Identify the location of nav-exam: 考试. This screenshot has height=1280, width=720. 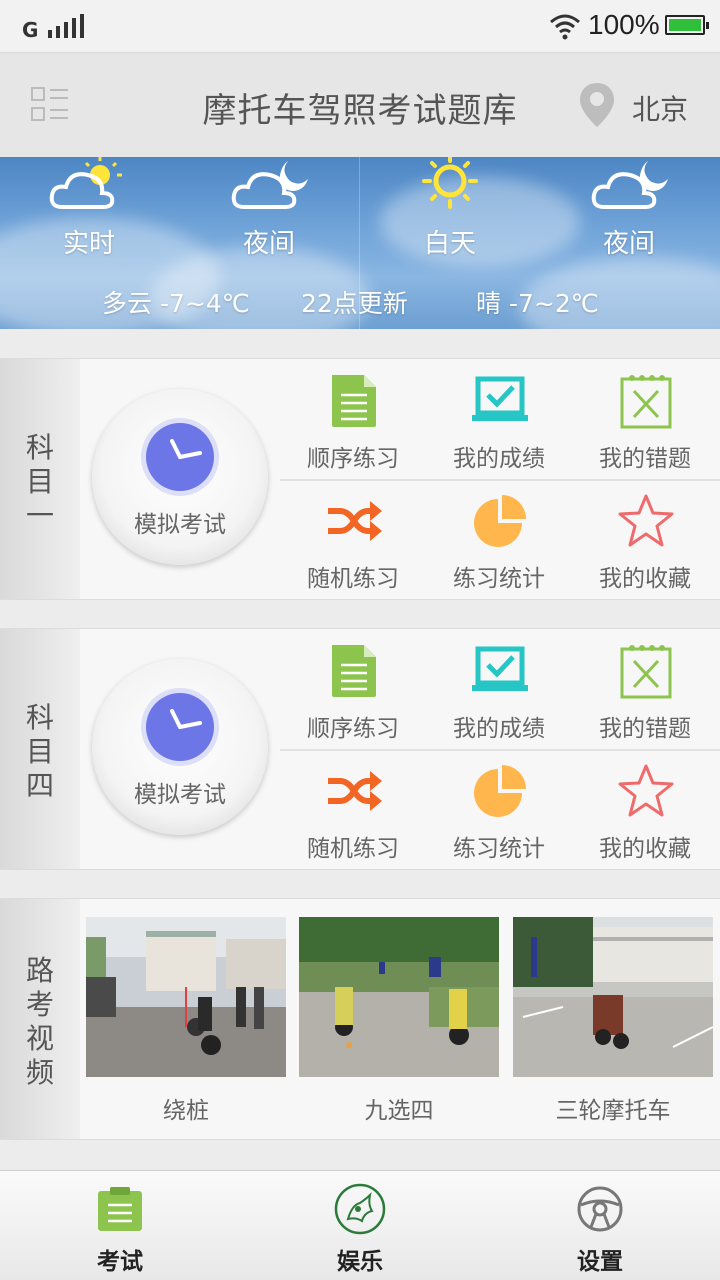
(120, 1225).